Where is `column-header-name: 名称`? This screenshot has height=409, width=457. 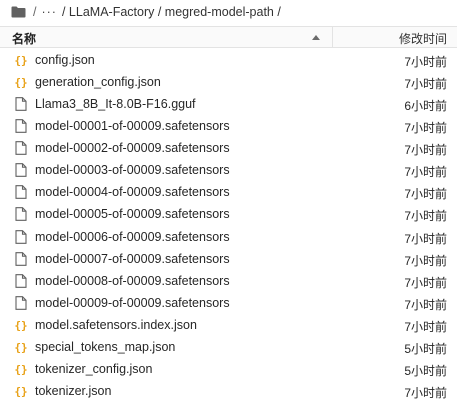 column-header-name: 名称 is located at coordinates (24, 38).